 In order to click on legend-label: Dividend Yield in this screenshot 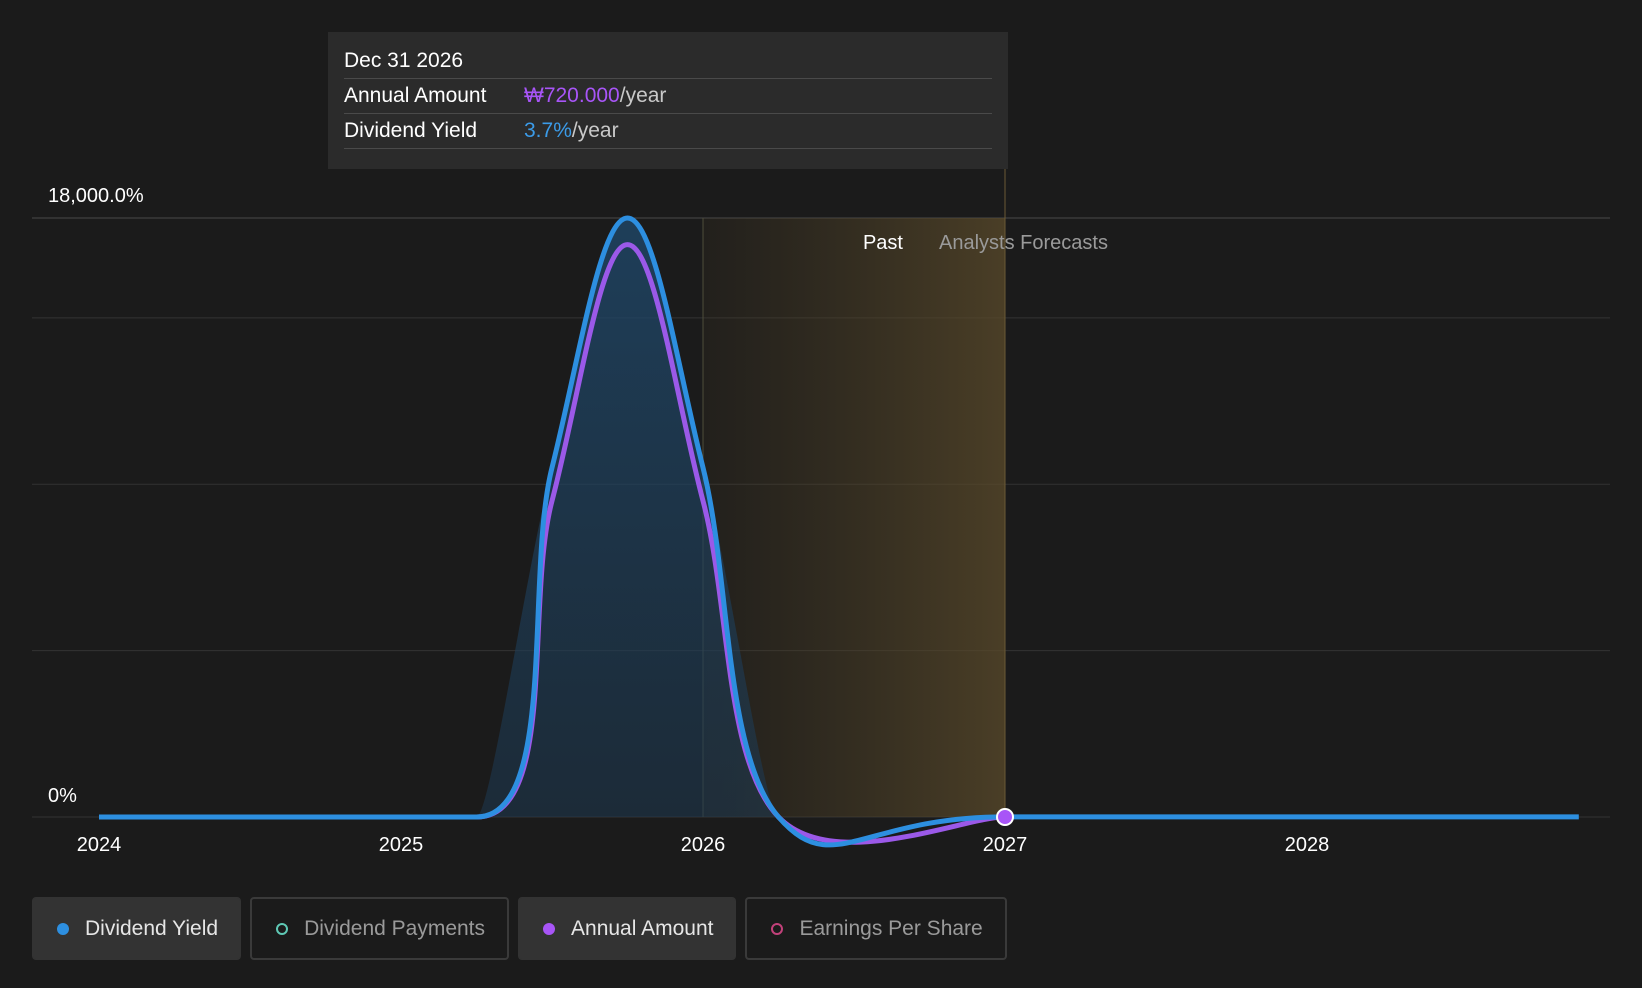, I will do `click(152, 928)`.